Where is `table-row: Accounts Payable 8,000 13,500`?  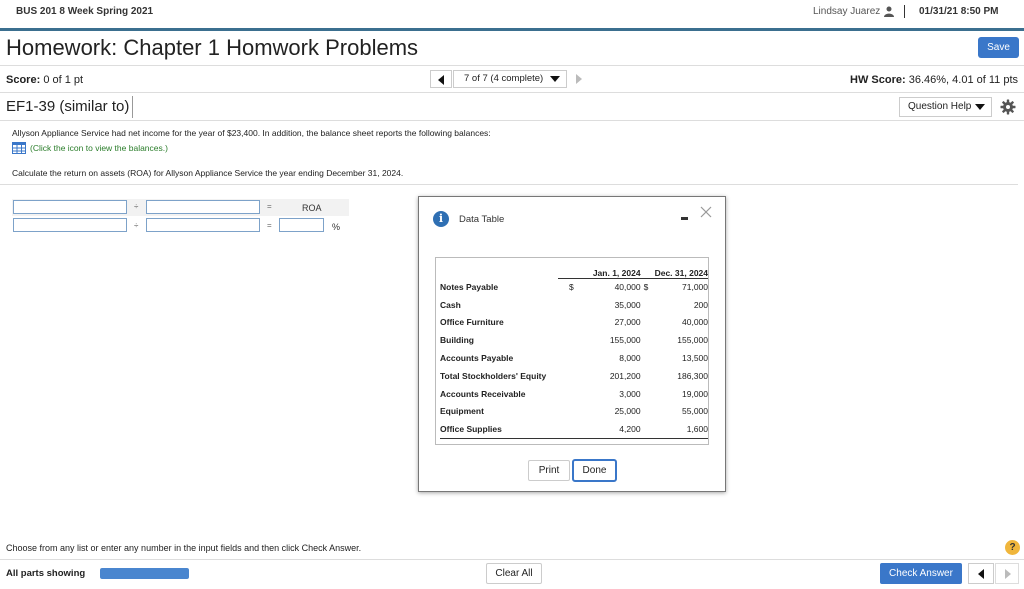
table-row: Accounts Payable 8,000 13,500 is located at coordinates (574, 358).